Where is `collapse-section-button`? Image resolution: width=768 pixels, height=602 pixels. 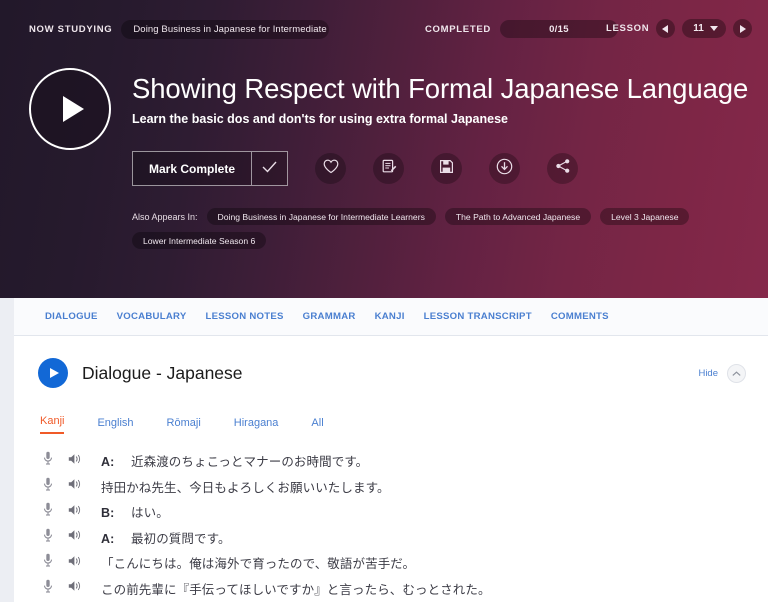
collapse-section-button is located at coordinates (736, 373).